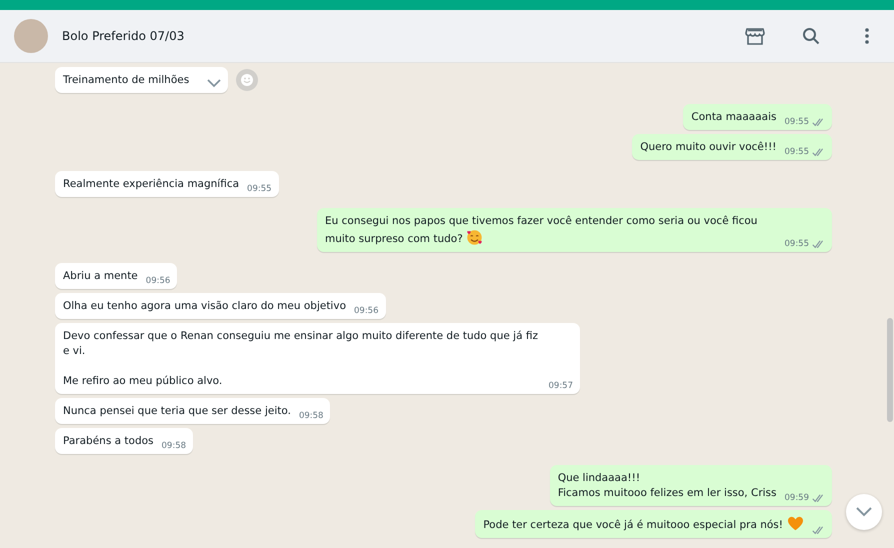 The image size is (894, 548). I want to click on message-text: Treinamento de milhões, so click(126, 80).